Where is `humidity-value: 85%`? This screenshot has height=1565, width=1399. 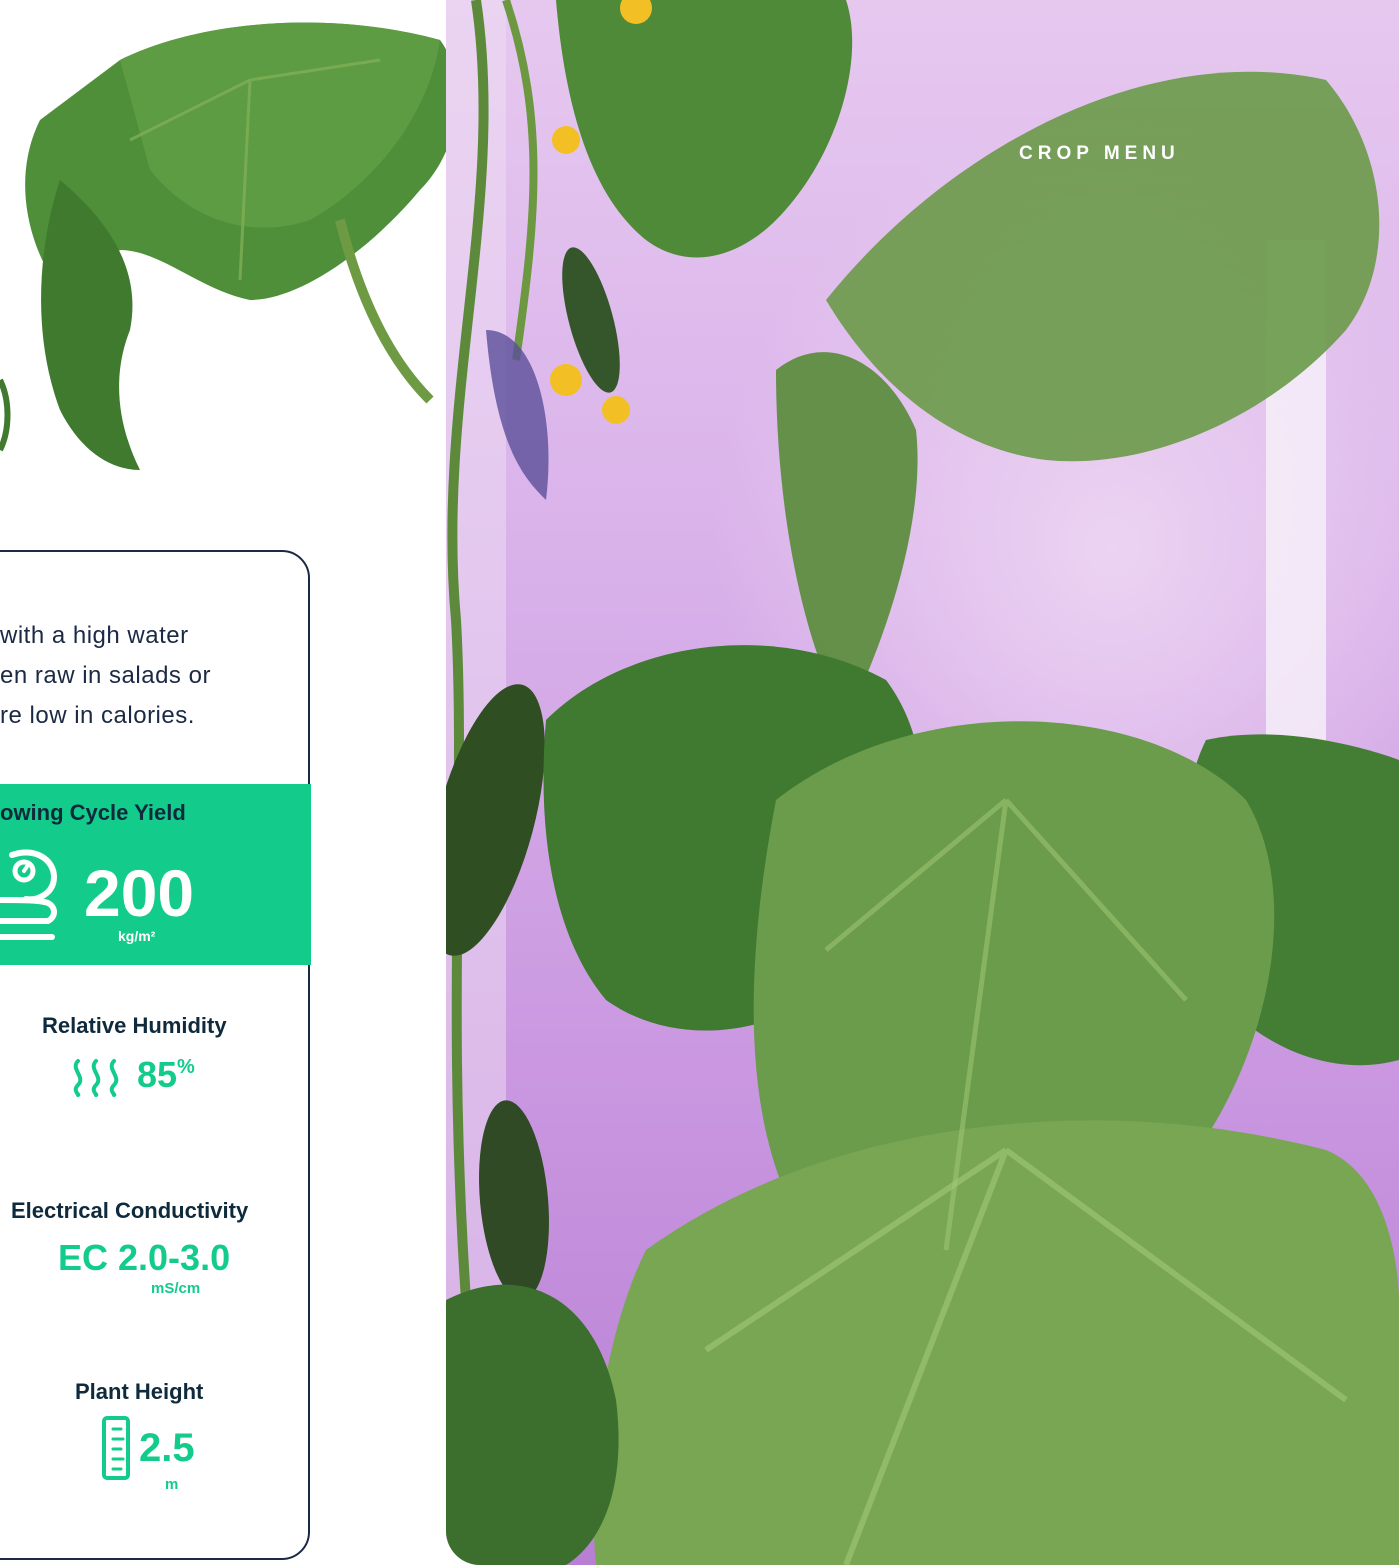 humidity-value: 85% is located at coordinates (166, 1075).